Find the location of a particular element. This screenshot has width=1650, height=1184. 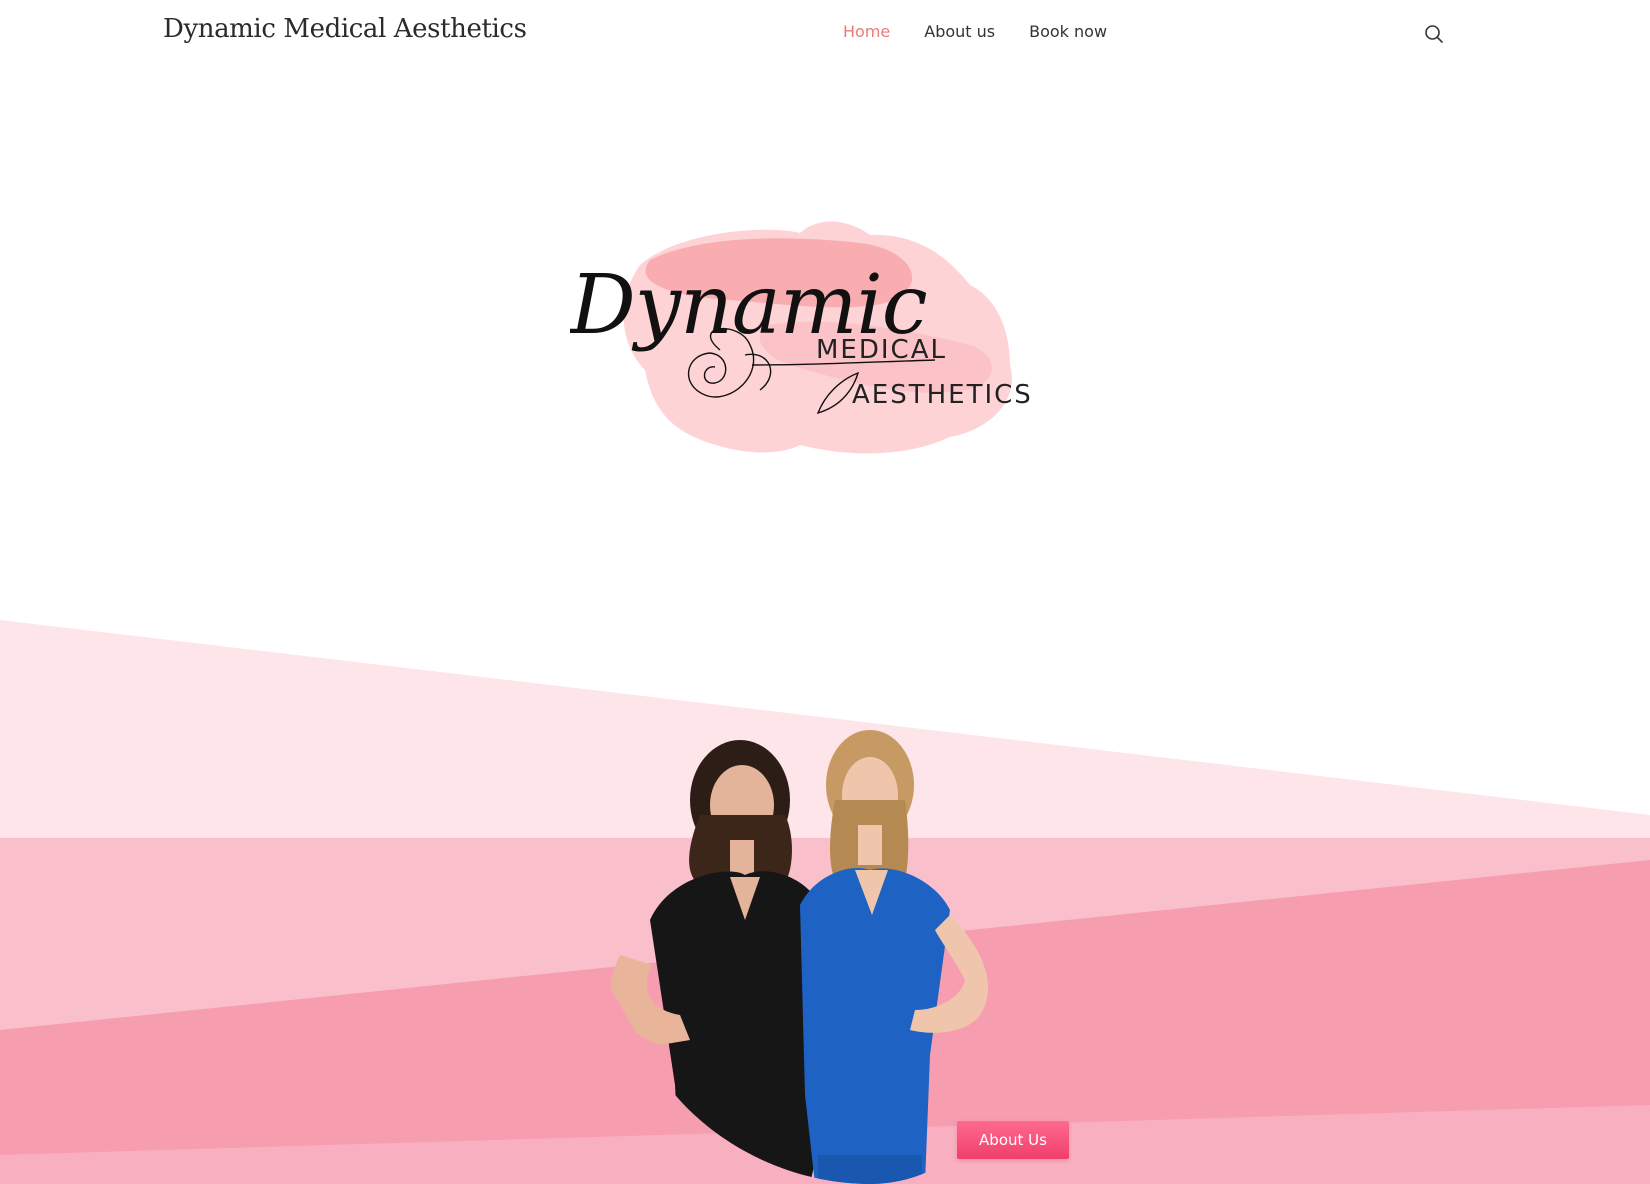

nav-about-us: About us is located at coordinates (959, 31).